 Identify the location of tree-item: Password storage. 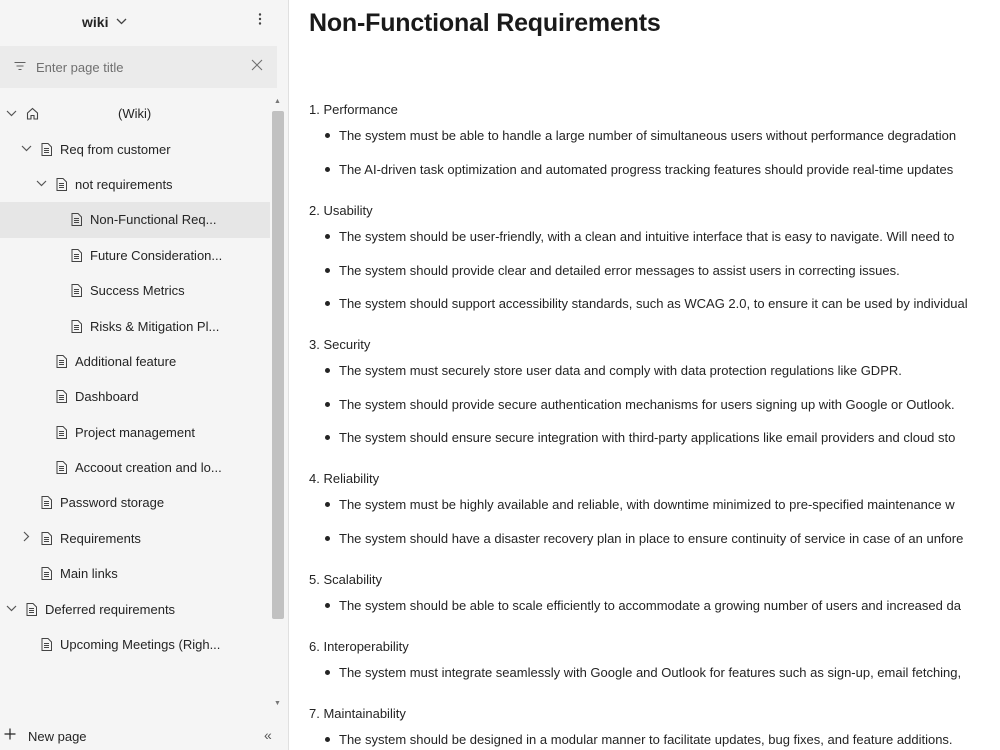
(135, 502).